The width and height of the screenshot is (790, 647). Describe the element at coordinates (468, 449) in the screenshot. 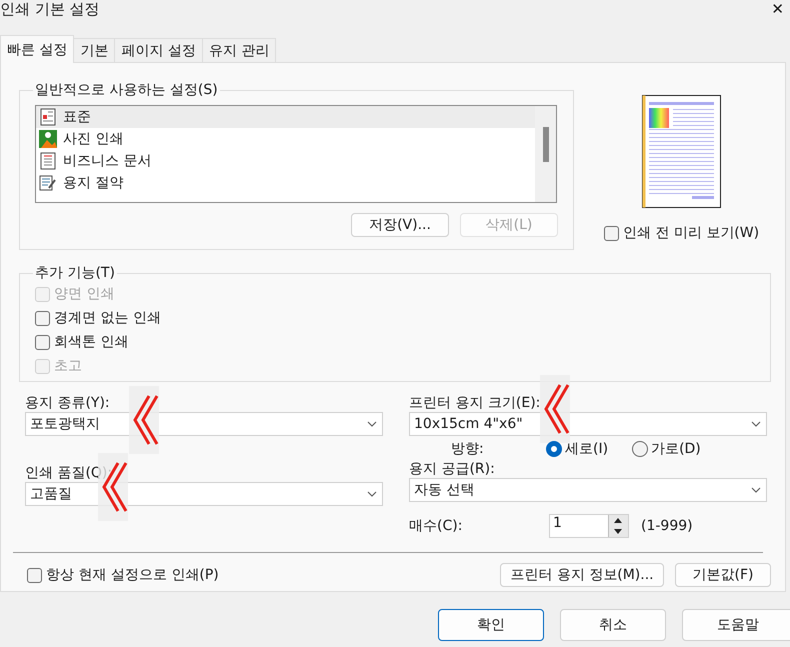

I see `field-label: 방향:` at that location.